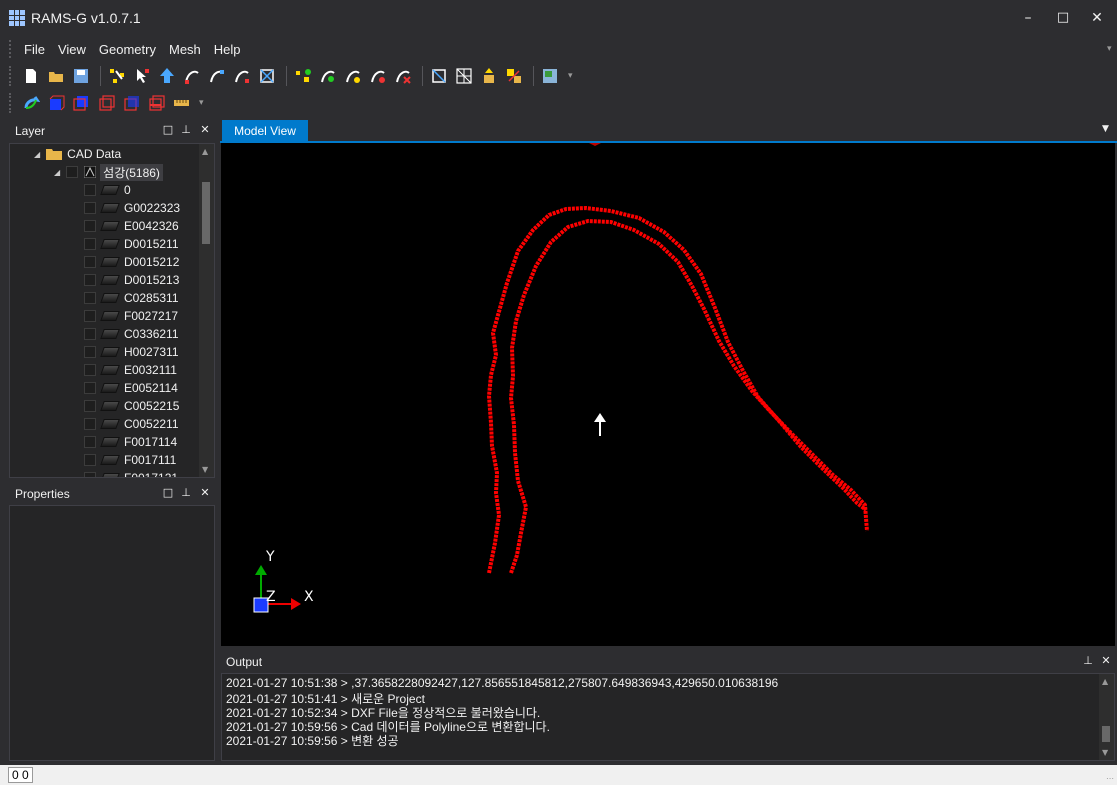 The width and height of the screenshot is (1117, 785). I want to click on layer-item: E0052114, so click(131, 388).